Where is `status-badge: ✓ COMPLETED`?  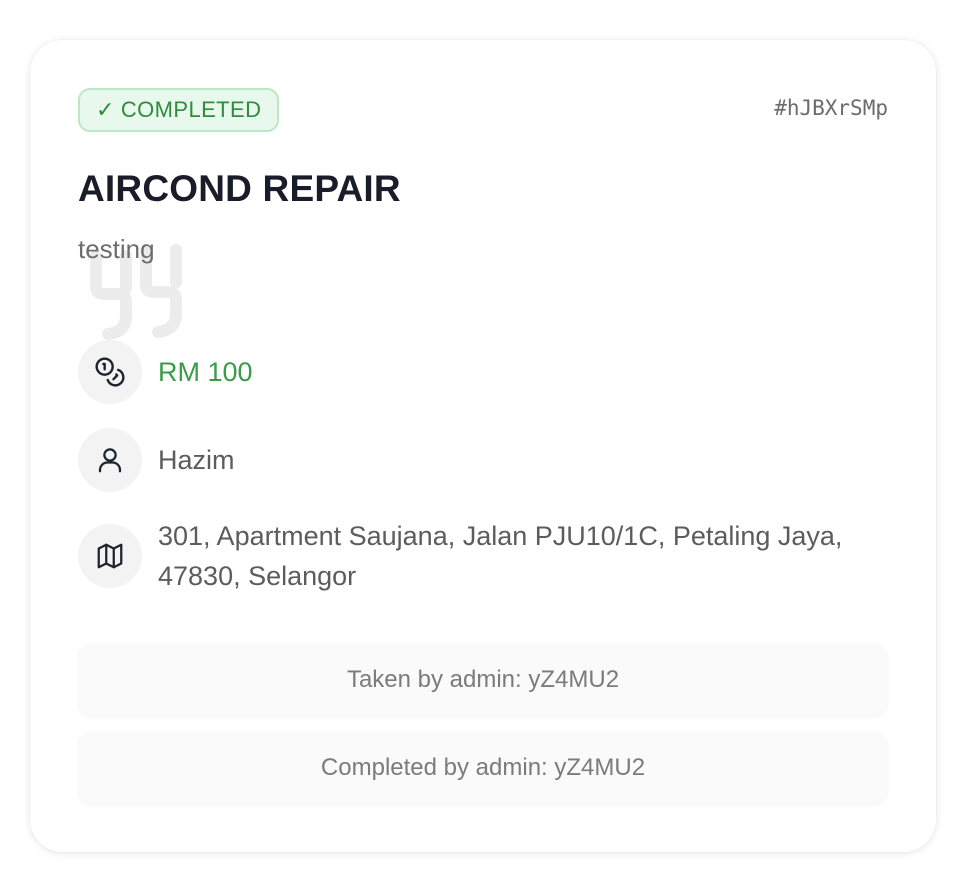
status-badge: ✓ COMPLETED is located at coordinates (179, 110).